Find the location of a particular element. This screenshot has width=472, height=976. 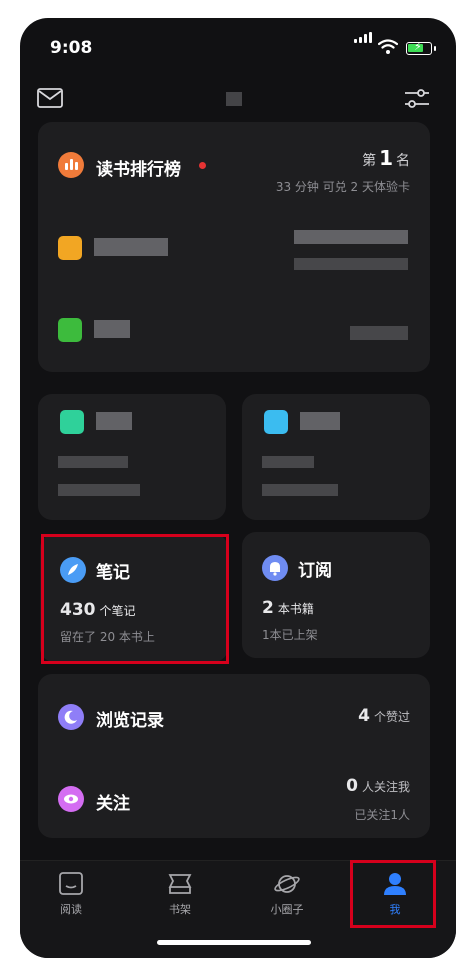

friend-card-right is located at coordinates (336, 457).